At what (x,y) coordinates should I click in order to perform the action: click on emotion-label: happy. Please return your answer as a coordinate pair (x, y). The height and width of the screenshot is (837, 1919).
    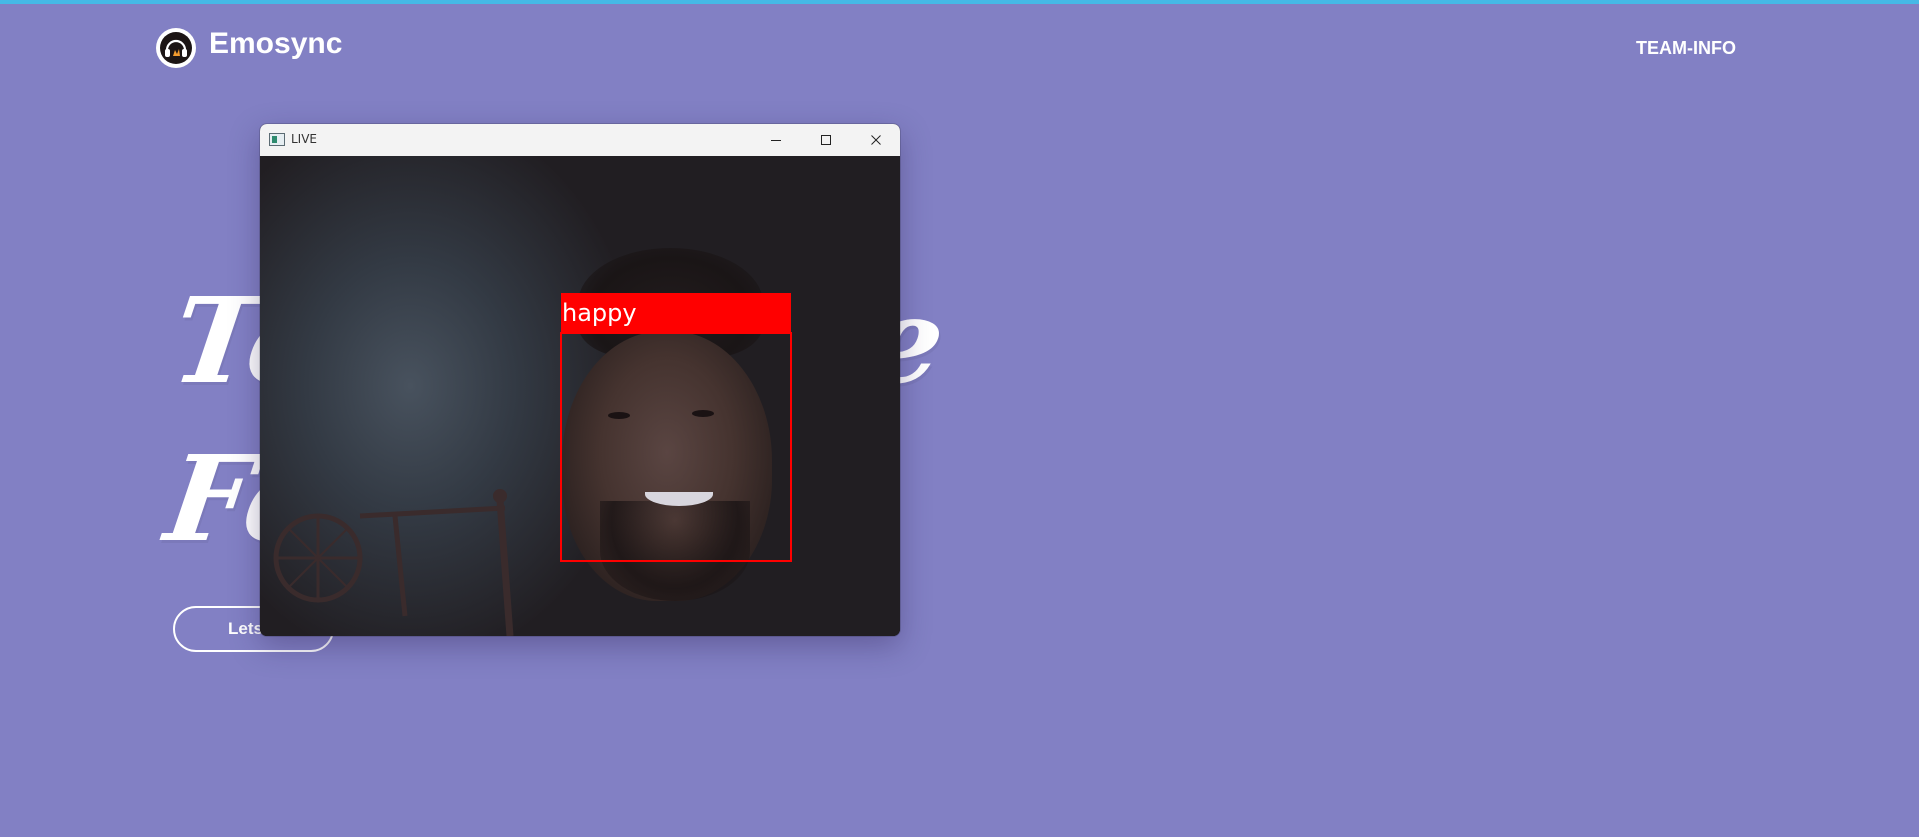
    Looking at the image, I should click on (676, 313).